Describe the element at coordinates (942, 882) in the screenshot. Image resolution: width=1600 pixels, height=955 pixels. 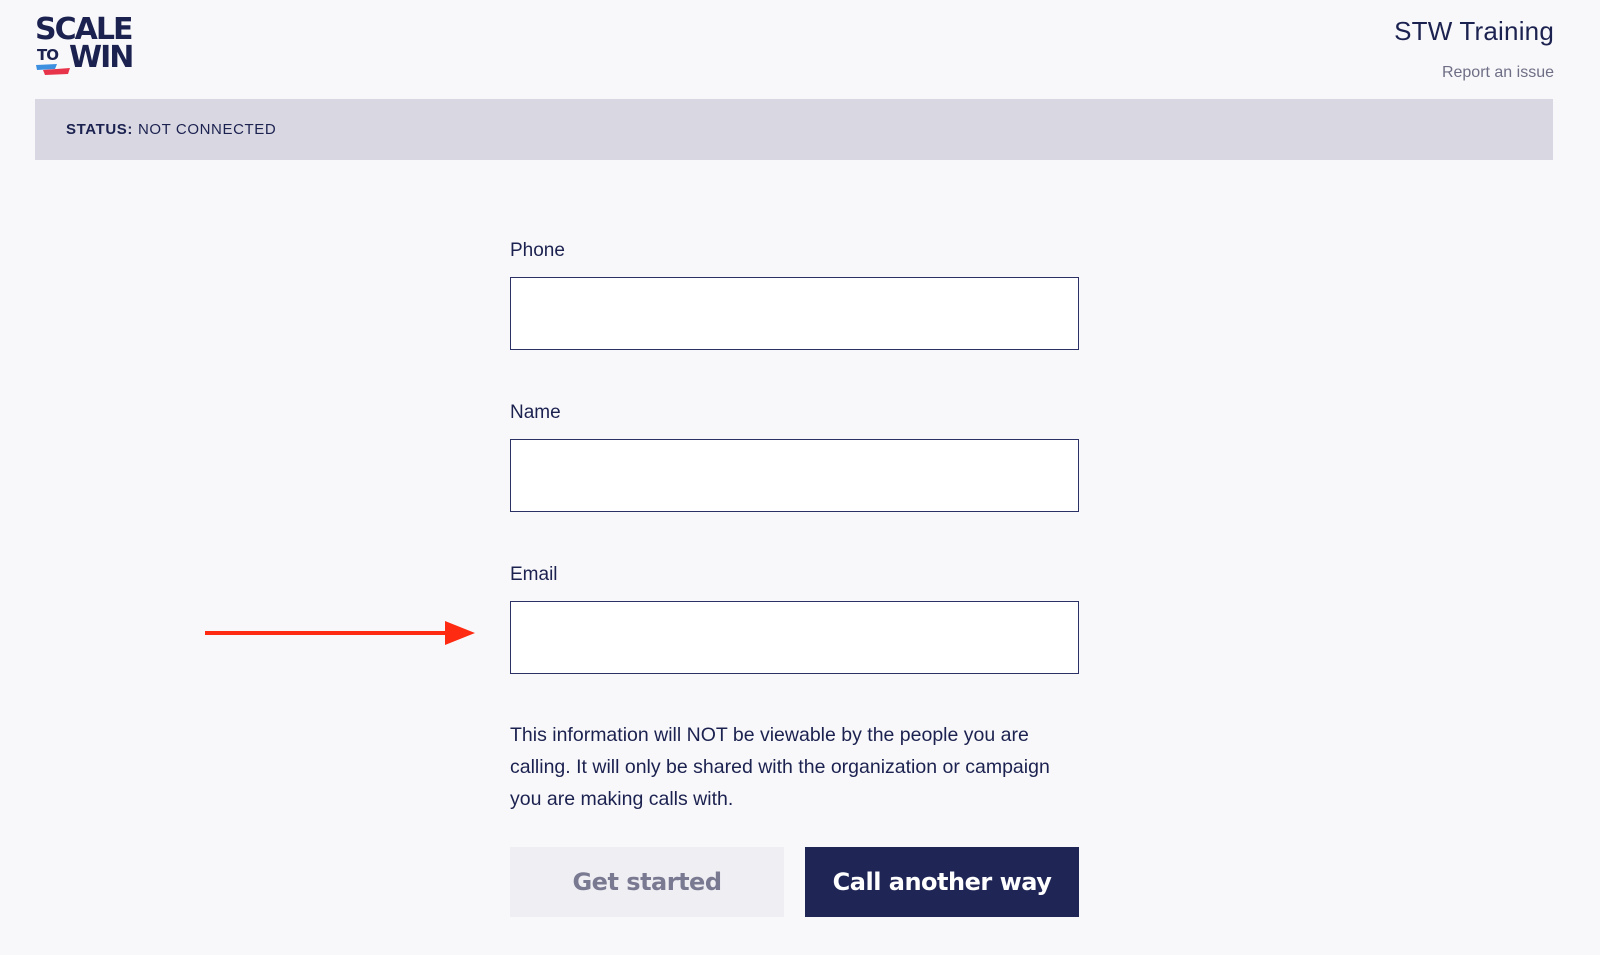
I see `call-another-way-button: Call another way` at that location.